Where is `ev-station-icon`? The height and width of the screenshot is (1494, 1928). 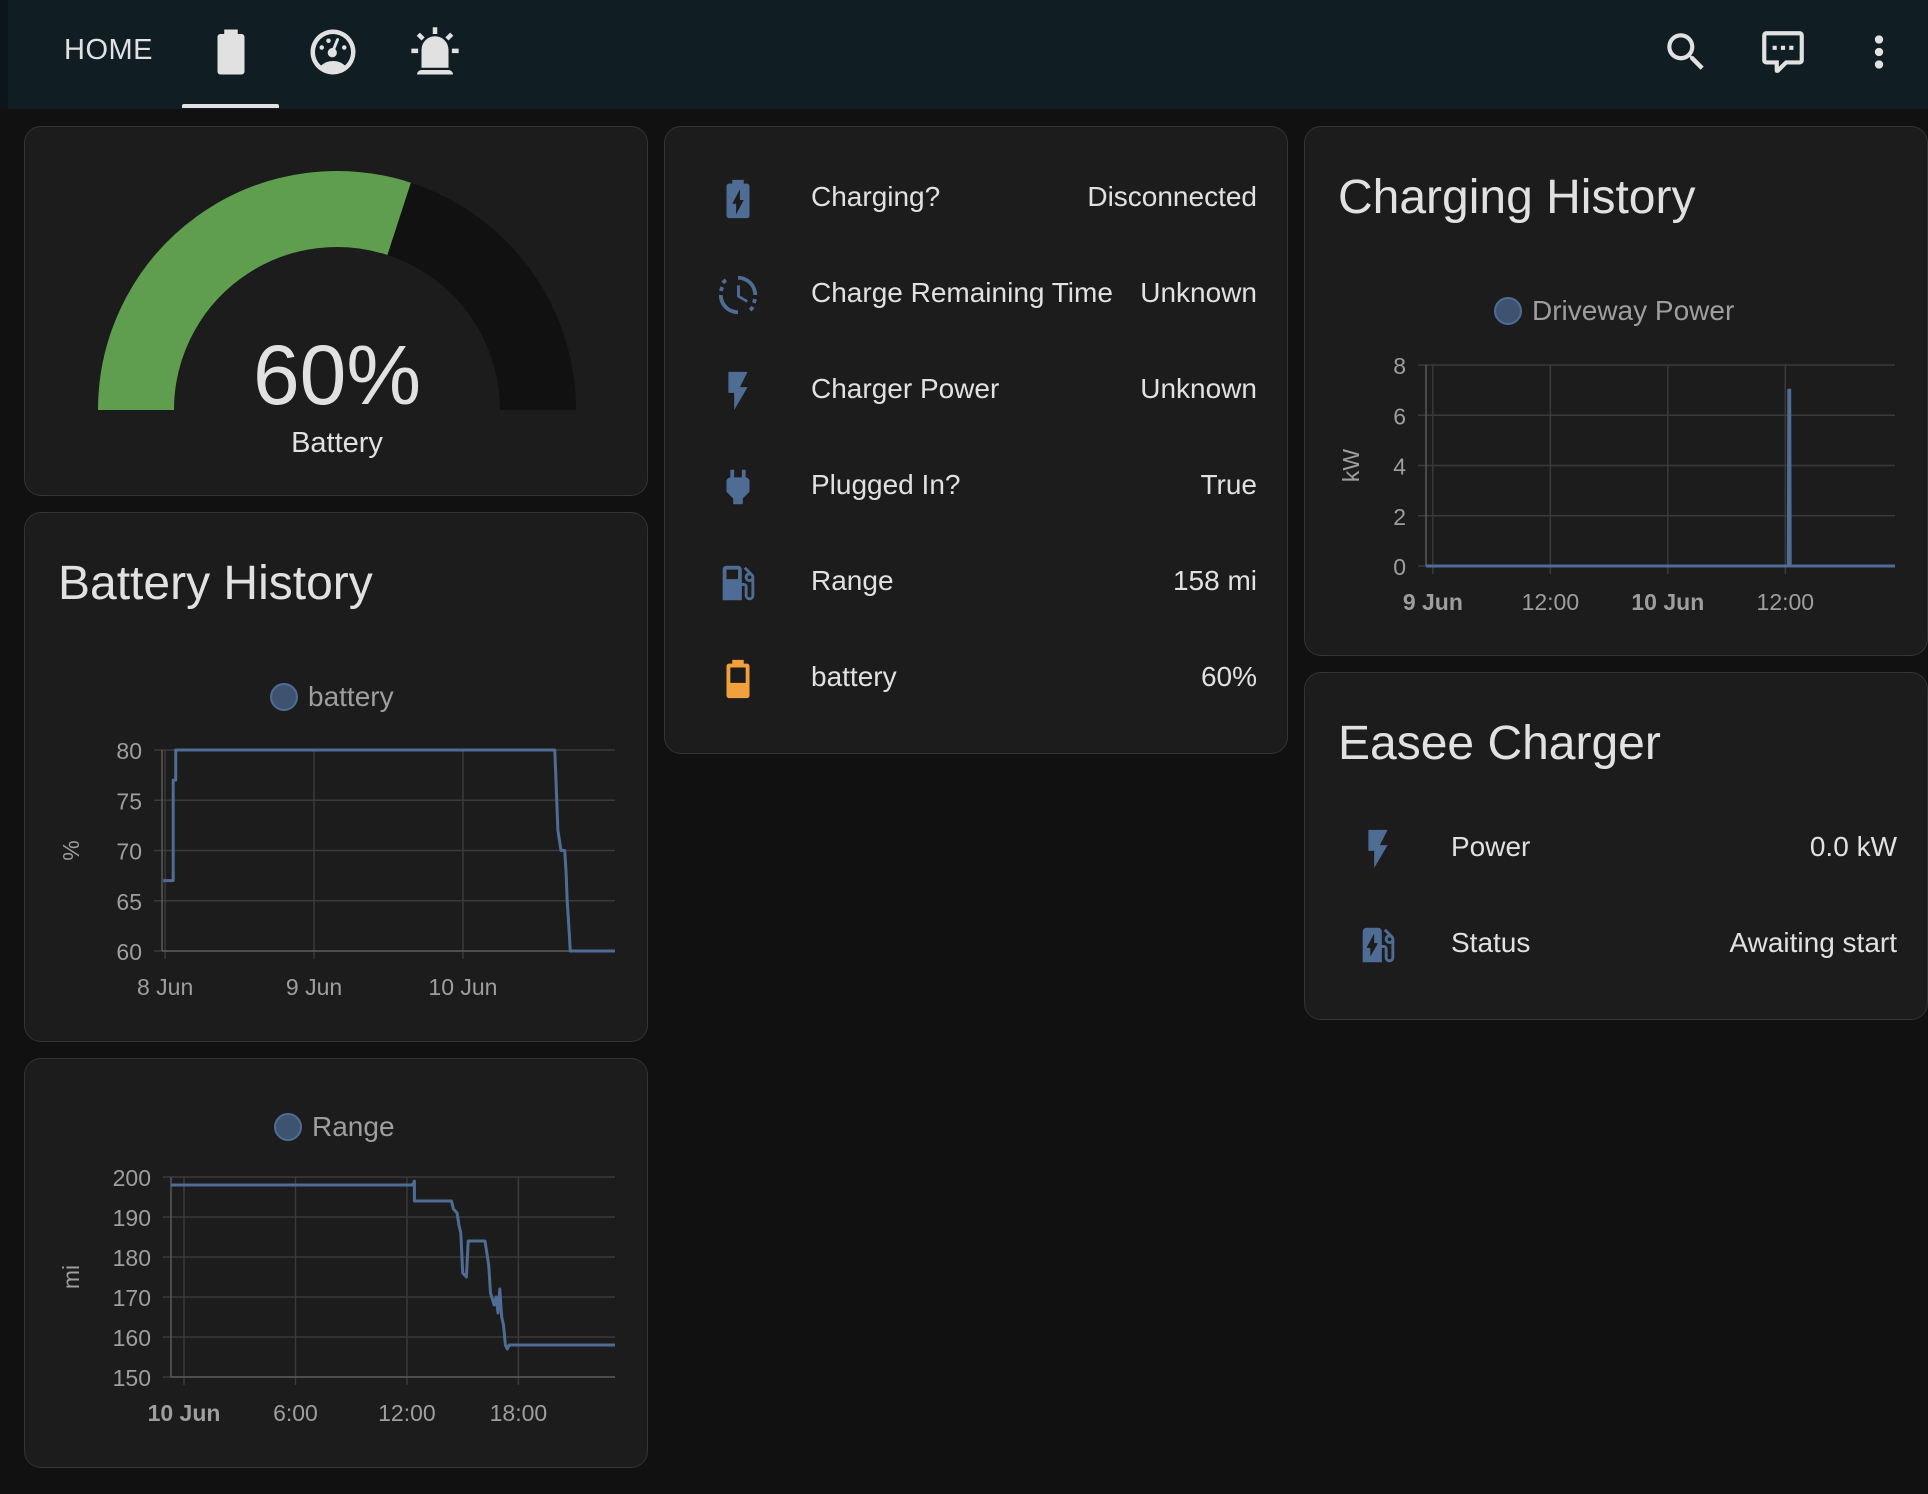 ev-station-icon is located at coordinates (1378, 945).